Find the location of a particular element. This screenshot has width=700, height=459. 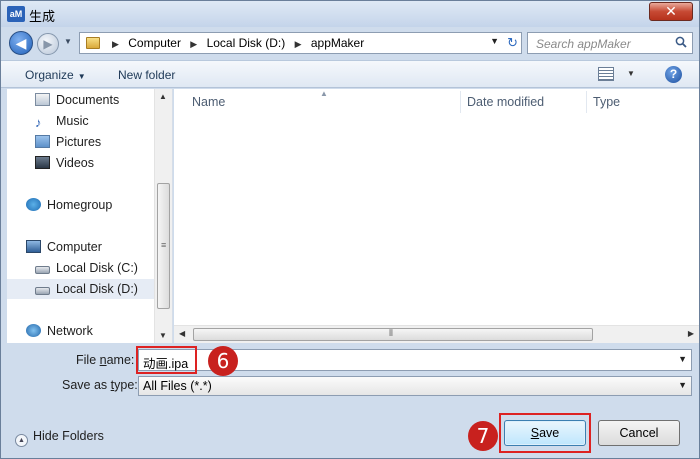

grip-icon: ≡ is located at coordinates (164, 245).